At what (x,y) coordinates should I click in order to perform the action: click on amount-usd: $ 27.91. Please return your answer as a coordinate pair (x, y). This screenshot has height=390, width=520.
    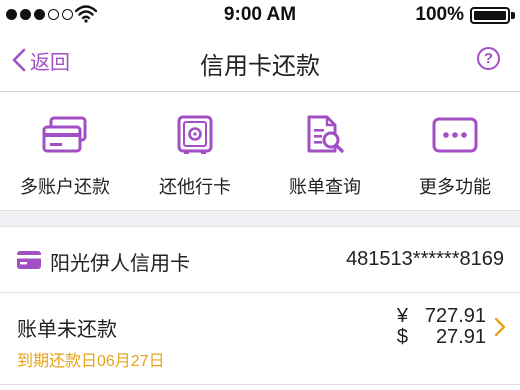
    Looking at the image, I should click on (441, 337).